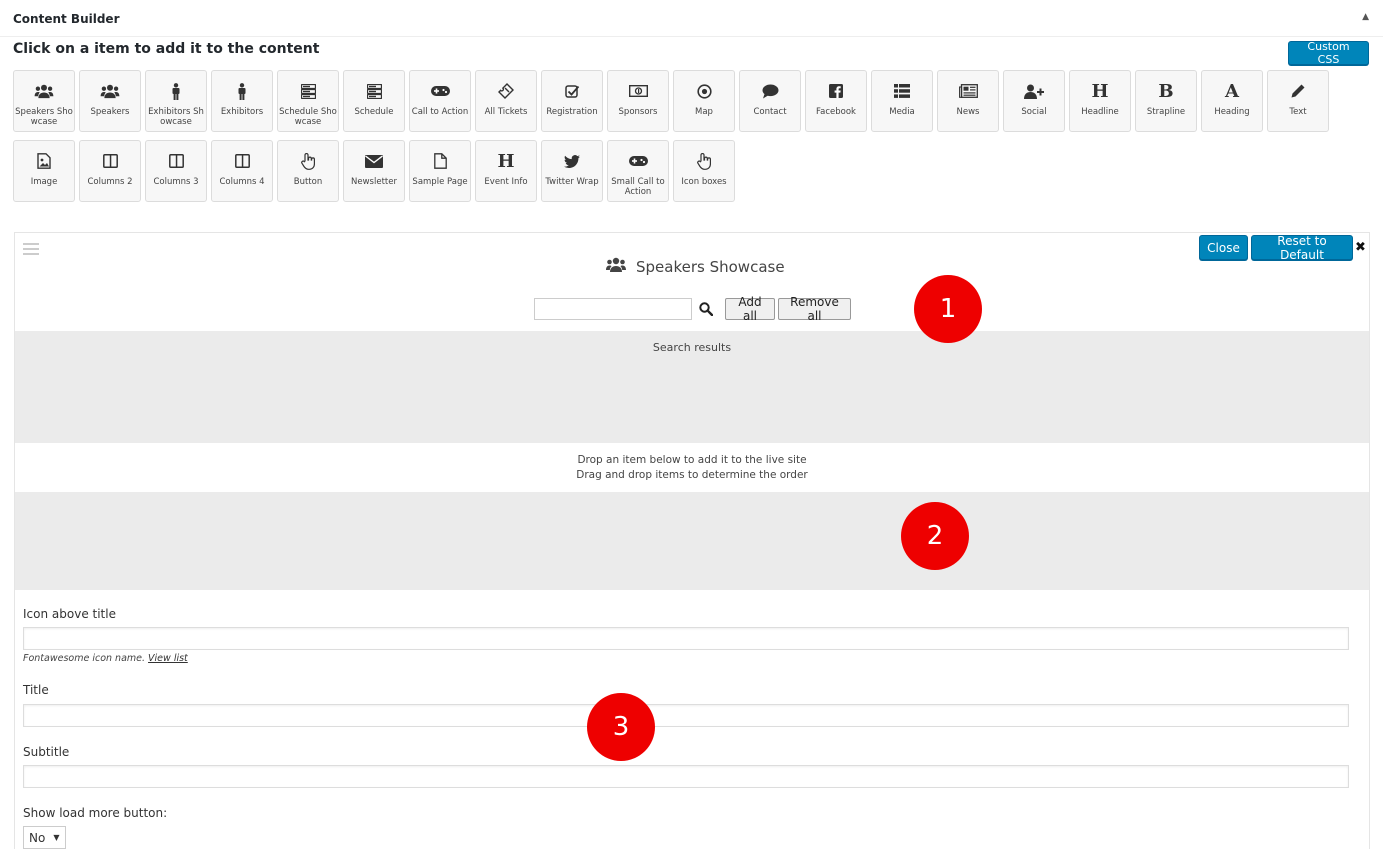 The width and height of the screenshot is (1383, 849). What do you see at coordinates (638, 171) in the screenshot?
I see `palette-item-small-call-to-action: Small Call to Action` at bounding box center [638, 171].